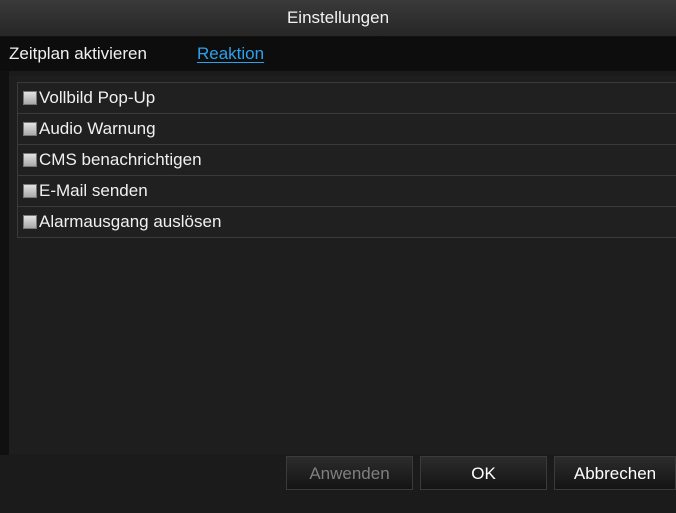 Image resolution: width=676 pixels, height=513 pixels. Describe the element at coordinates (30, 98) in the screenshot. I see `checkbox-vollbild-popup` at that location.